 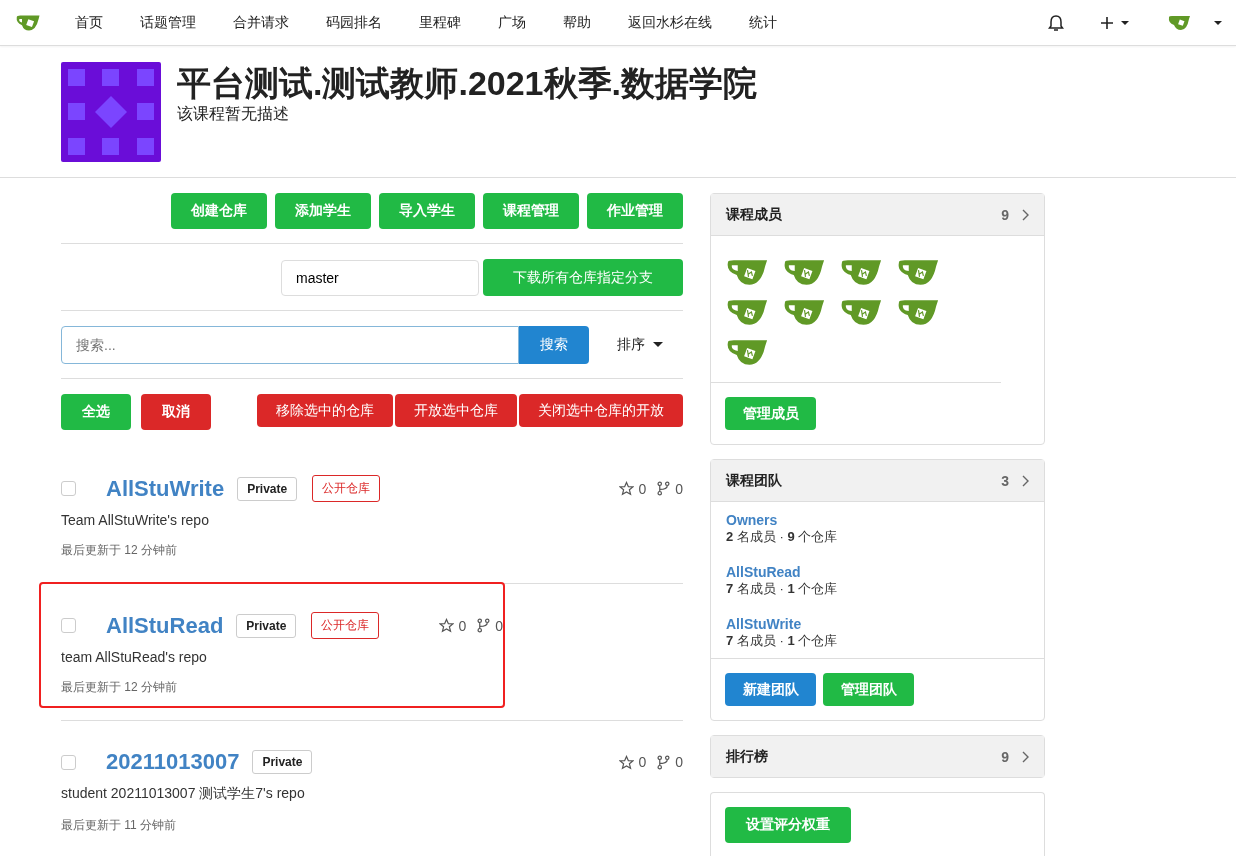 I want to click on repo-name-link: AllStuWrite, so click(x=165, y=488).